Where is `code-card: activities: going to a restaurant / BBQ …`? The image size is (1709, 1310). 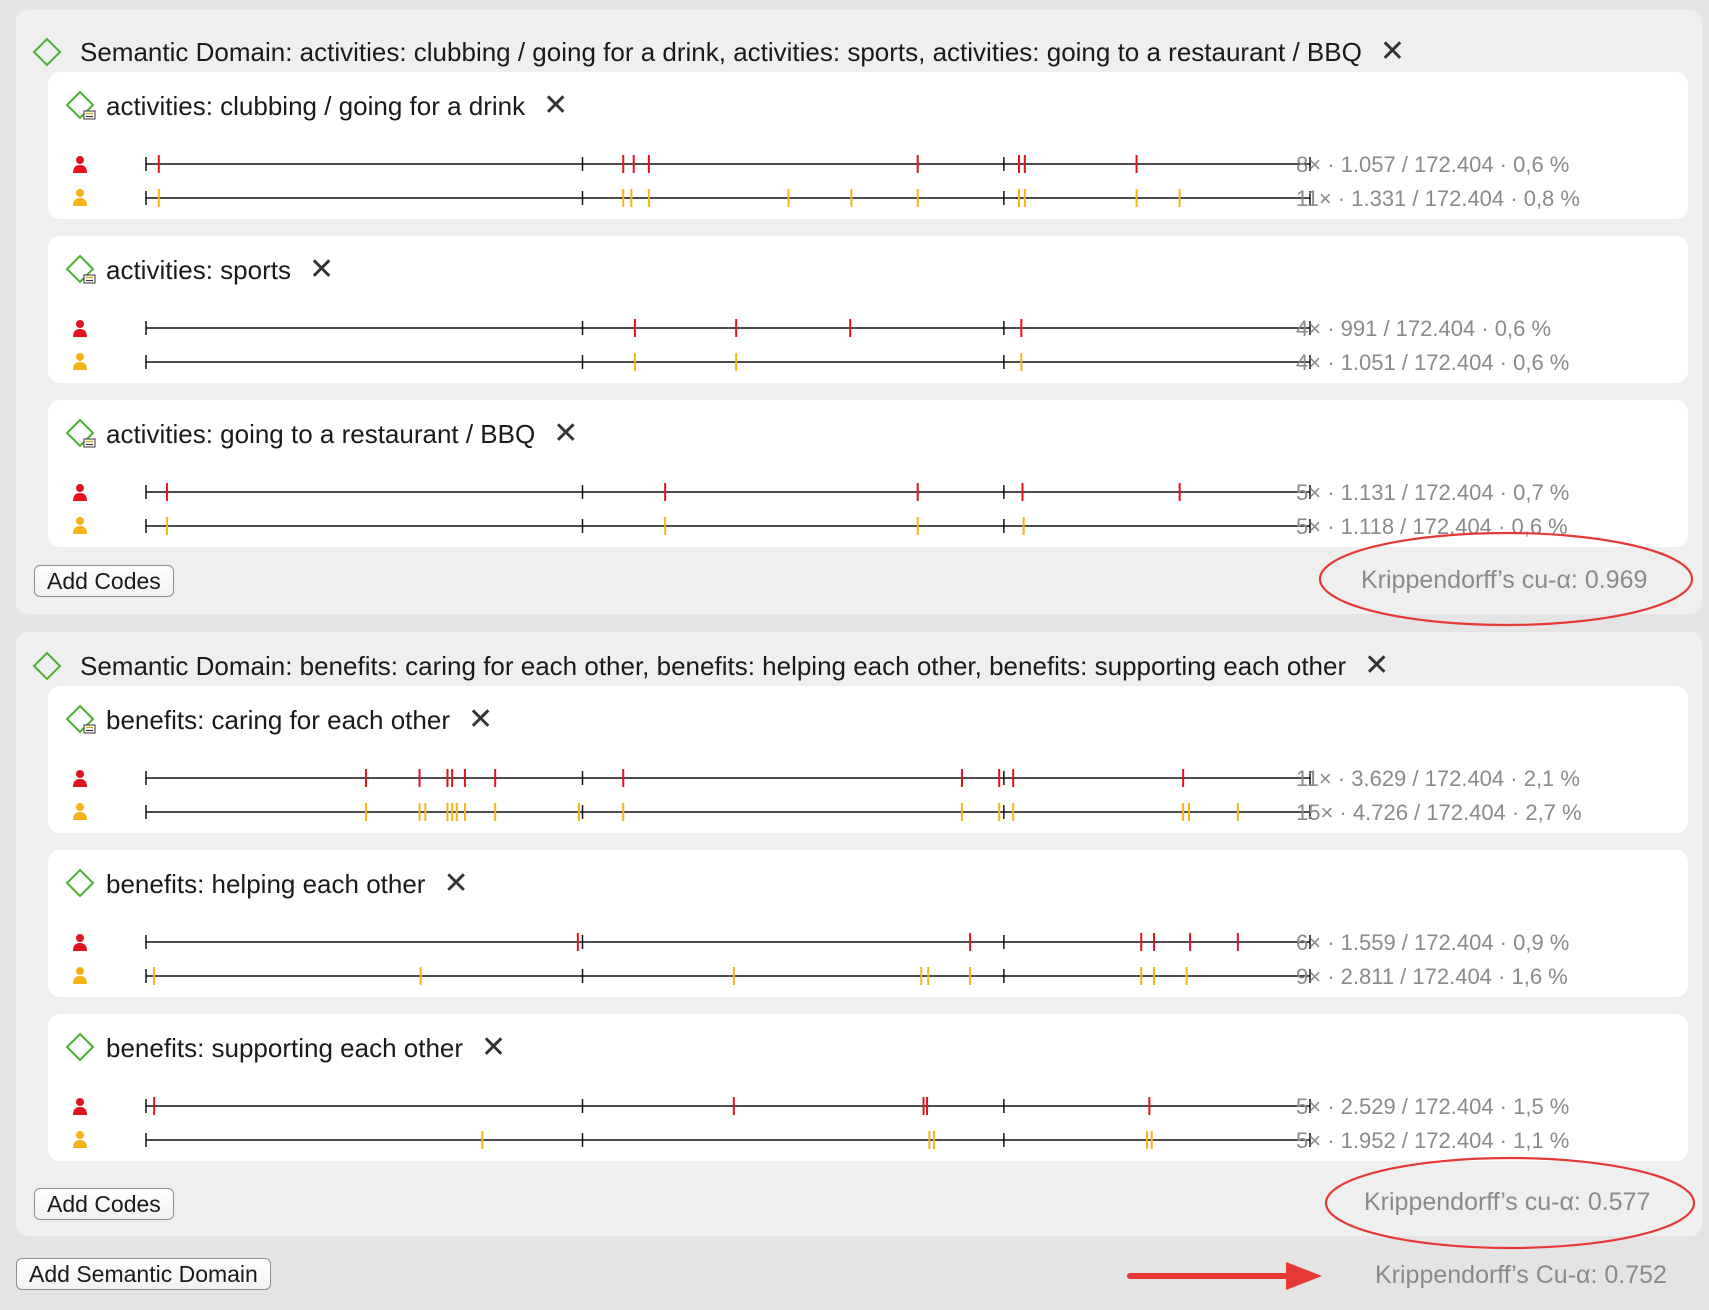 code-card: activities: going to a restaurant / BBQ … is located at coordinates (868, 473).